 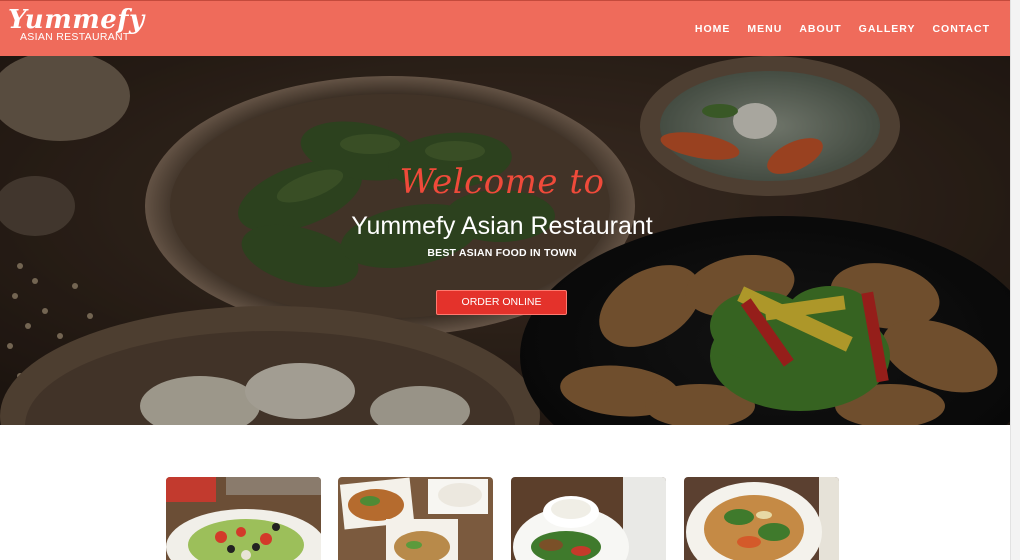 I want to click on nav-contact: CONTACT, so click(x=961, y=29).